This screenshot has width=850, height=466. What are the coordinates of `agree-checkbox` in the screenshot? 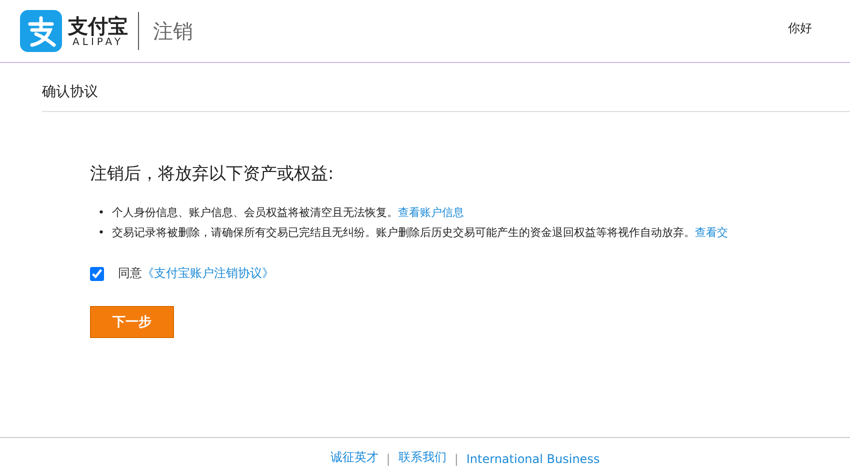 It's located at (97, 273).